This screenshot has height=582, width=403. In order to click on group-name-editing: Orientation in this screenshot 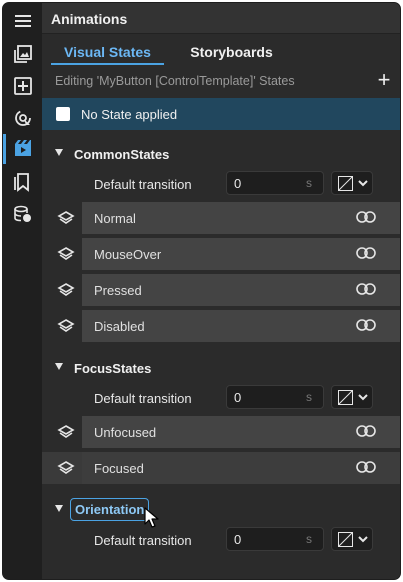, I will do `click(110, 509)`.